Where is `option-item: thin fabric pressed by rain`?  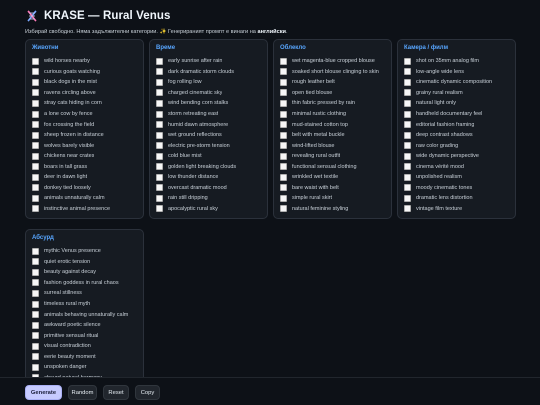 option-item: thin fabric pressed by rain is located at coordinates (332, 103).